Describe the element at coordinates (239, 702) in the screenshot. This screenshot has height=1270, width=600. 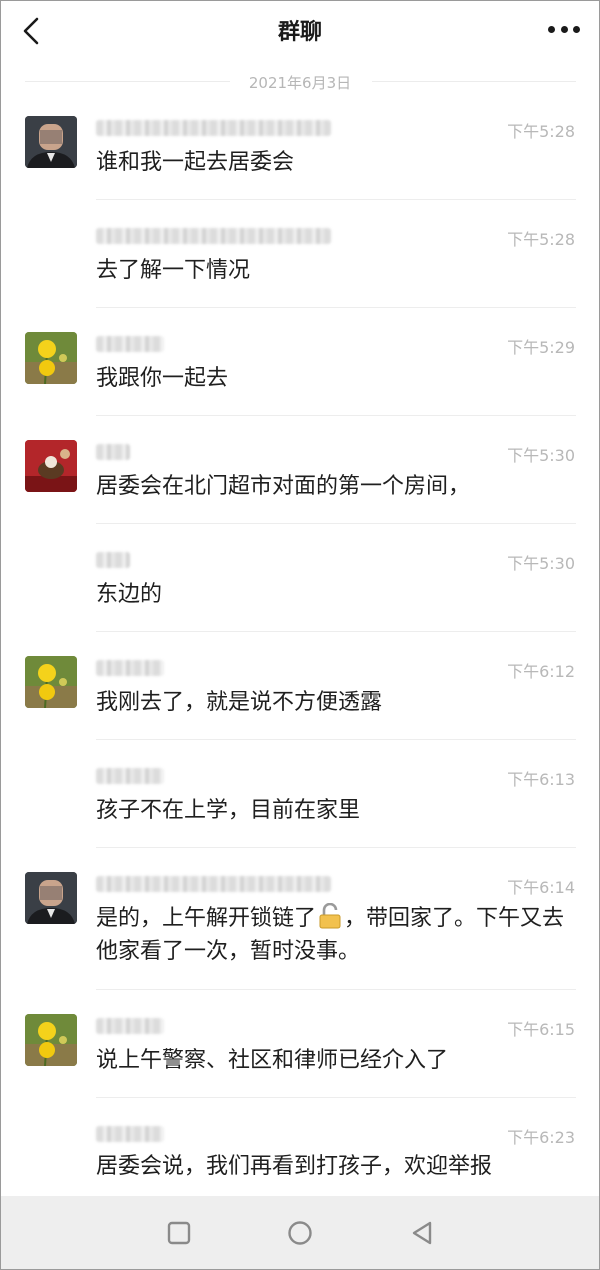
I see `message-text: 我刚去了，就是说不方便透露` at that location.